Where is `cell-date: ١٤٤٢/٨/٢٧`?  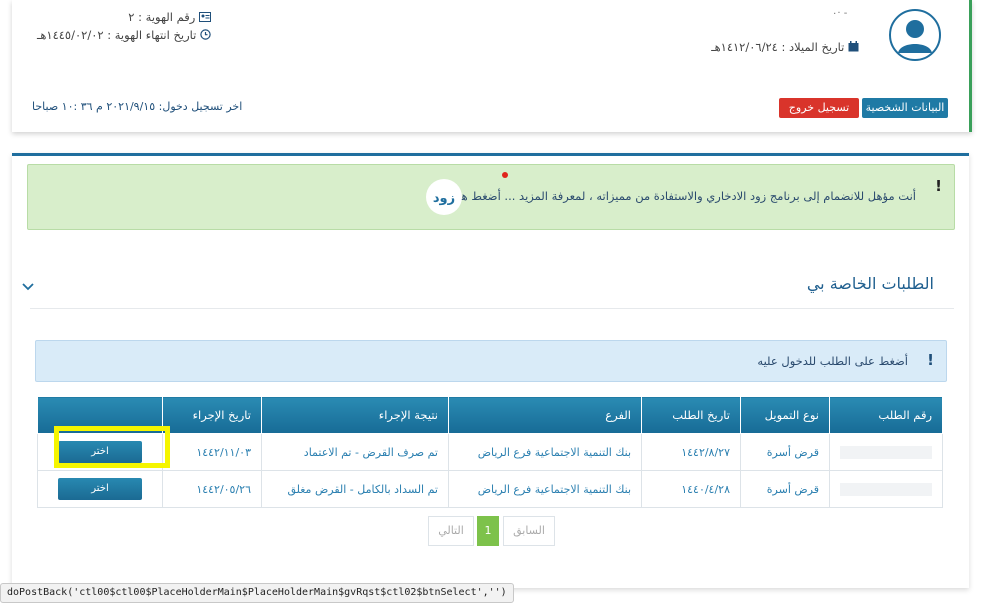 cell-date: ١٤٤٢/٨/٢٧ is located at coordinates (691, 452).